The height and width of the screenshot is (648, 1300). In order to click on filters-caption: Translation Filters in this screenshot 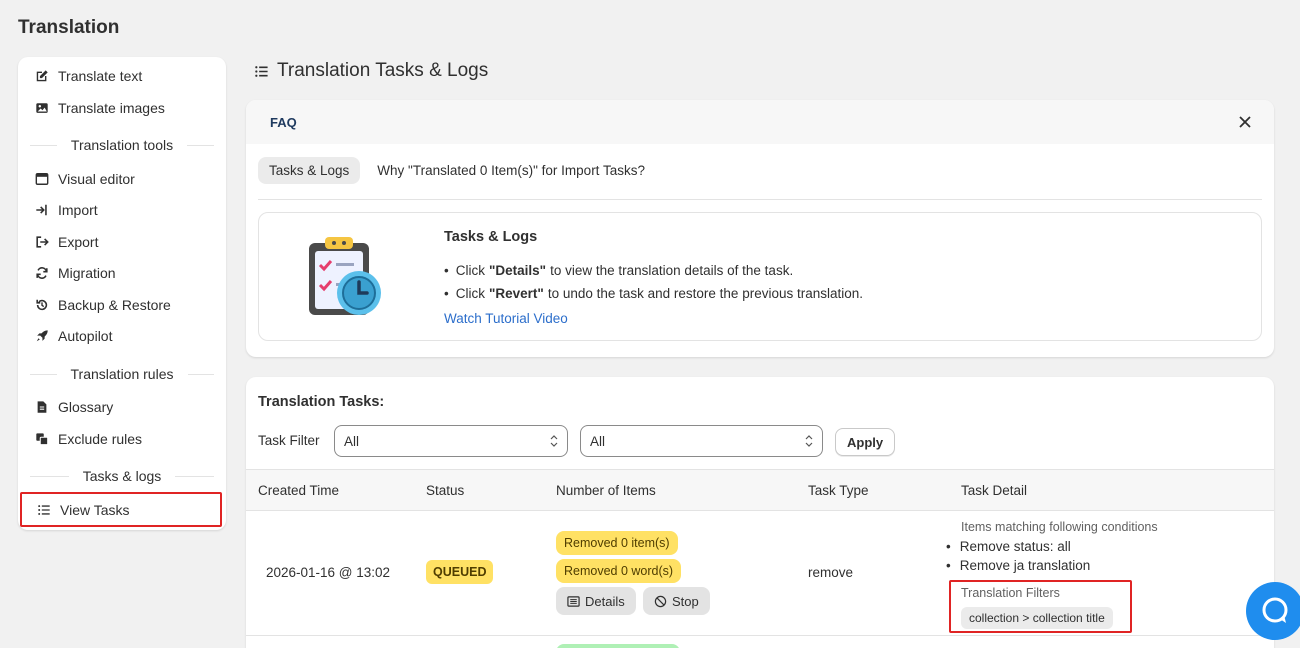, I will do `click(1010, 593)`.